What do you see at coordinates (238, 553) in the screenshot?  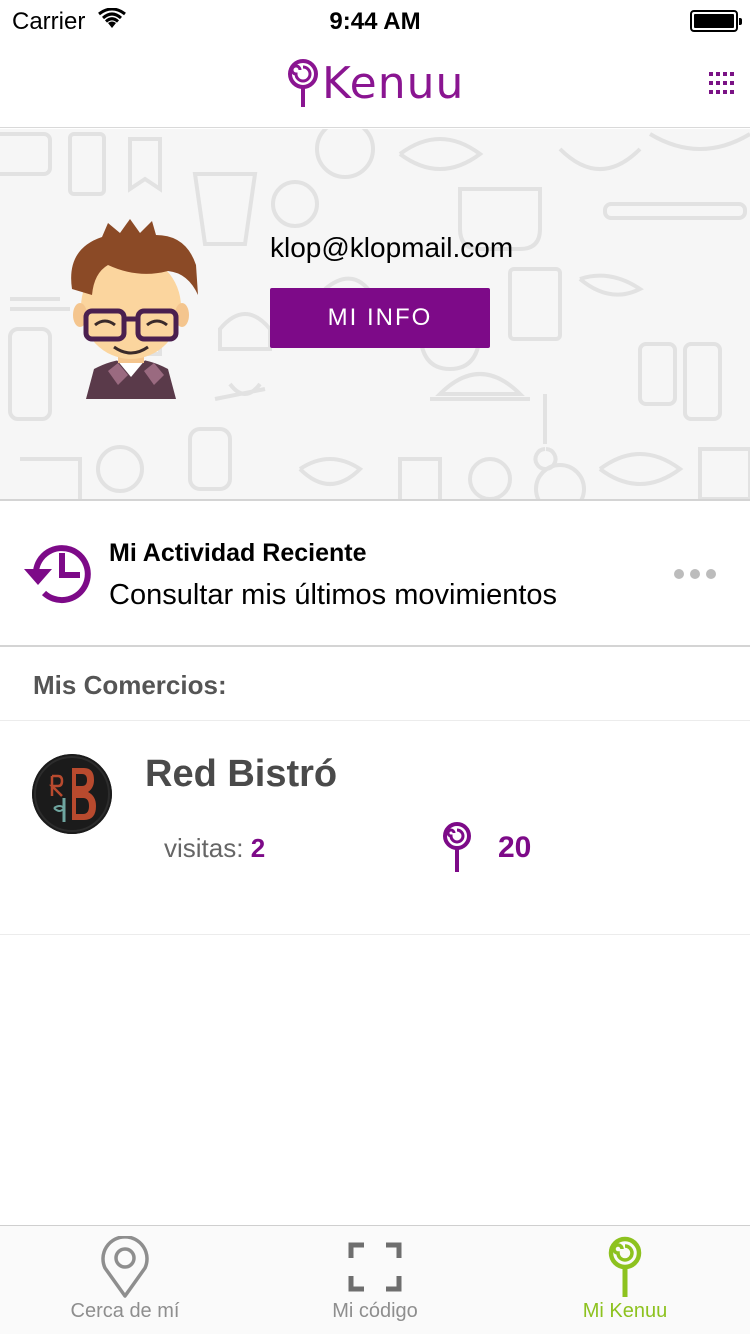 I see `activity-title: Mi Actividad Reciente` at bounding box center [238, 553].